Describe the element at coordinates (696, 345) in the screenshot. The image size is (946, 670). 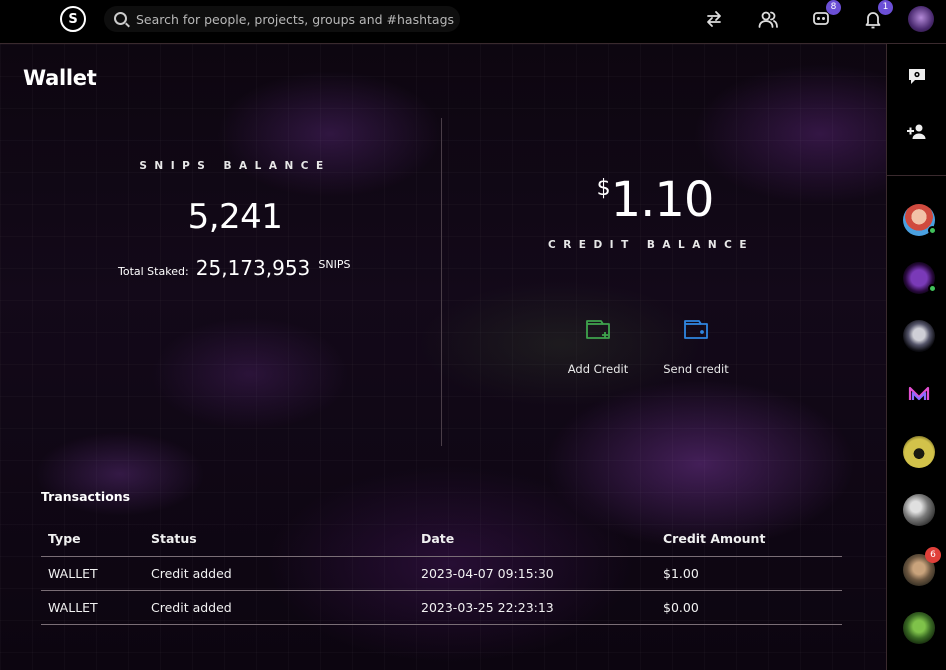
I see `send-credit-button: Send credit` at that location.